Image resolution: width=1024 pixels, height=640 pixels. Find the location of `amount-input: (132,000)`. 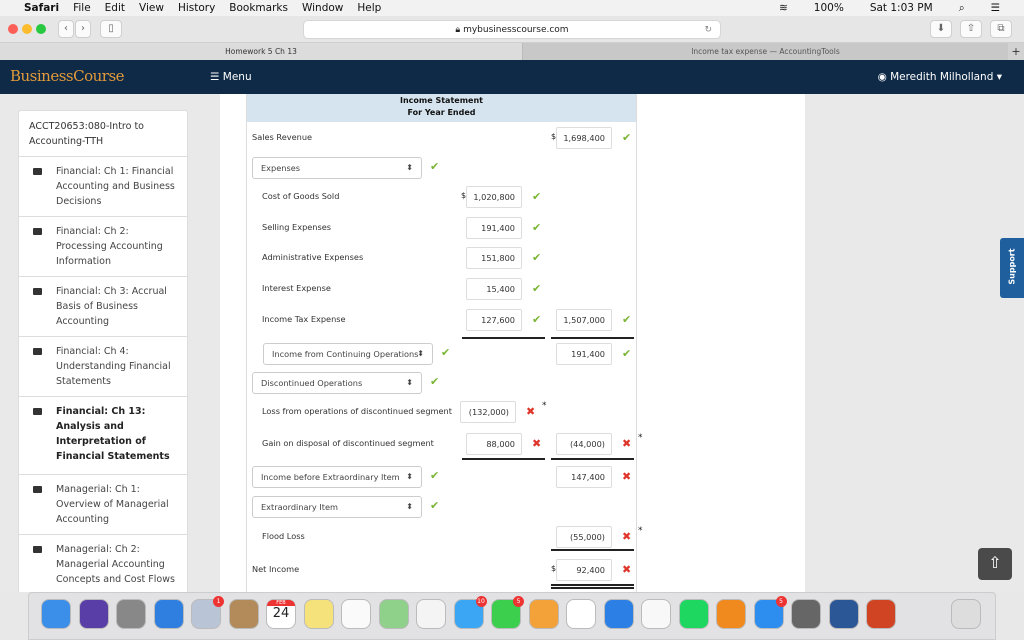

amount-input: (132,000) is located at coordinates (488, 412).